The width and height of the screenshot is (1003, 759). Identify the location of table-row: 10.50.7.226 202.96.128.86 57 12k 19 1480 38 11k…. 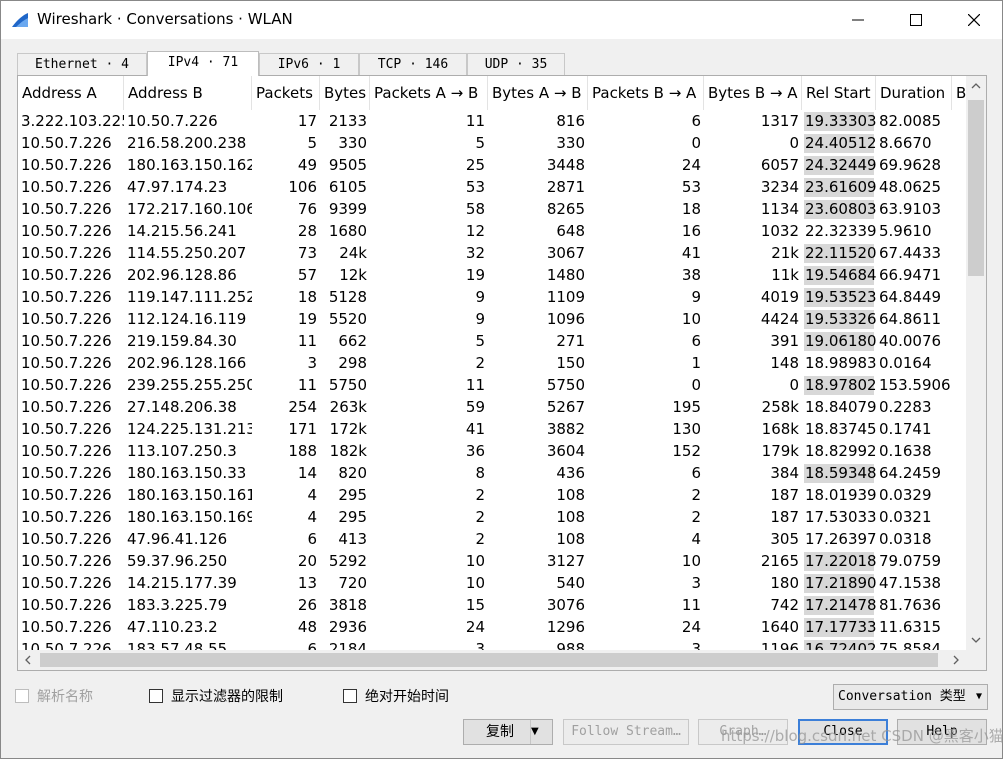
(492, 275).